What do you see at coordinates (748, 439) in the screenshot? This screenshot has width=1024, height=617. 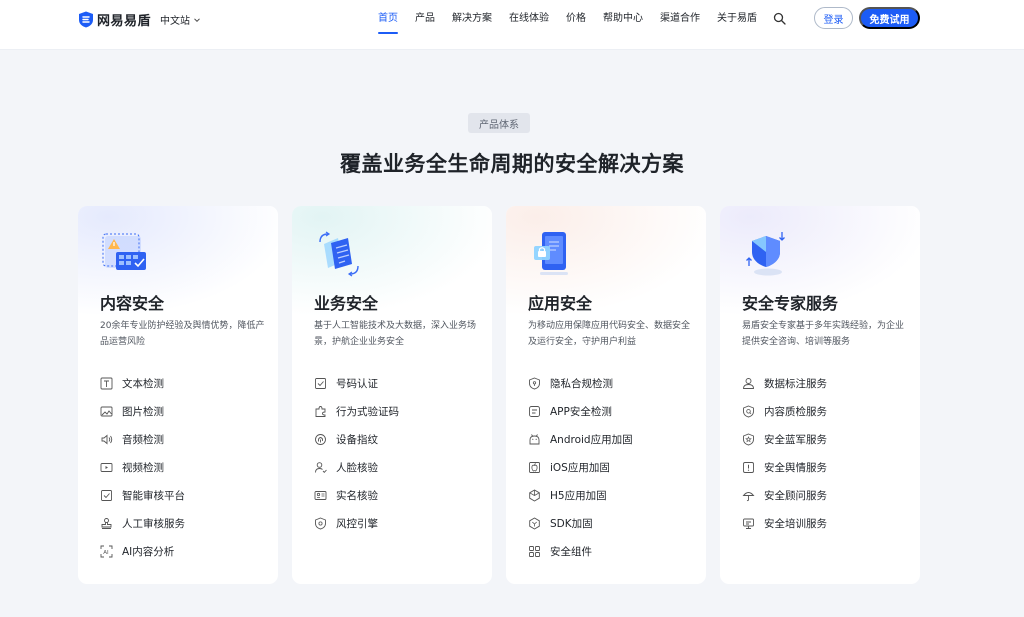 I see `star-shield-icon` at bounding box center [748, 439].